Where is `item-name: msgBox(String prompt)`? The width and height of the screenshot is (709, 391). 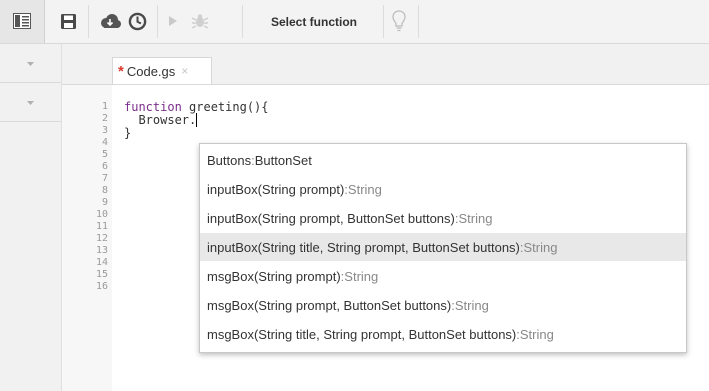 item-name: msgBox(String prompt) is located at coordinates (274, 276).